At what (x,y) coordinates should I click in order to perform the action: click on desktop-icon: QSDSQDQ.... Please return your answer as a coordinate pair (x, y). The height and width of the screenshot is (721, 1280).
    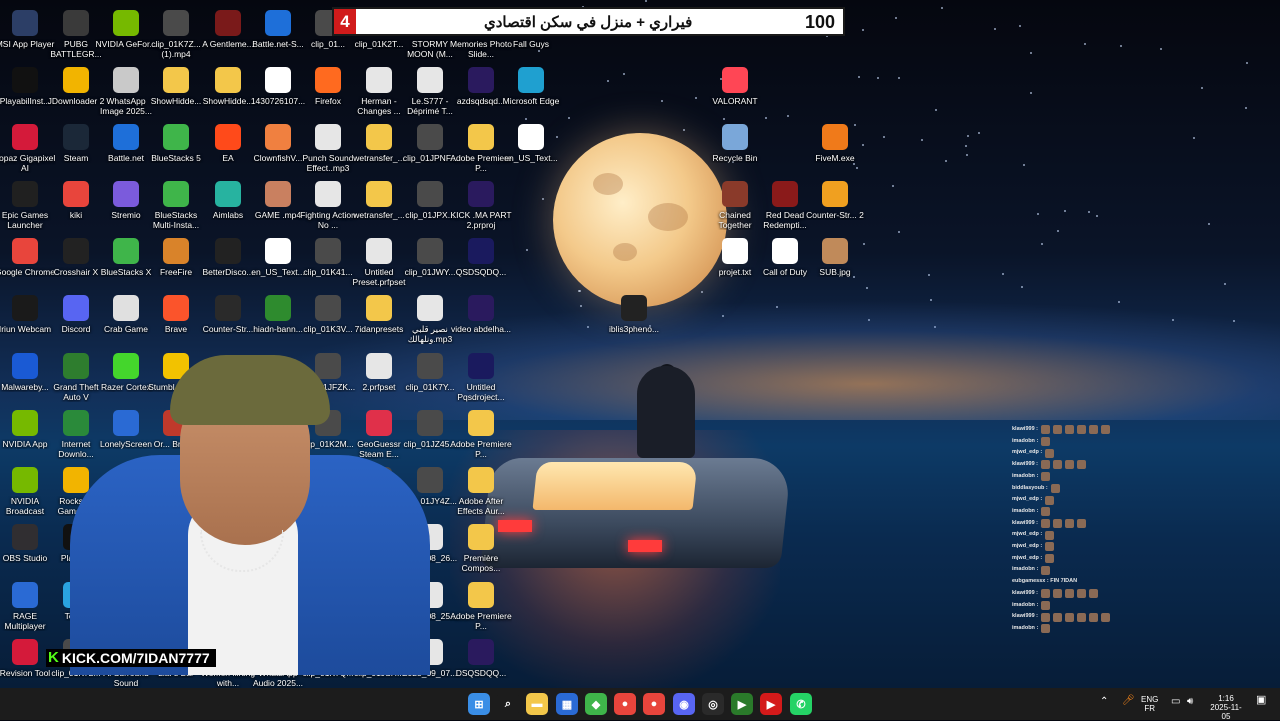
    Looking at the image, I should click on (481, 257).